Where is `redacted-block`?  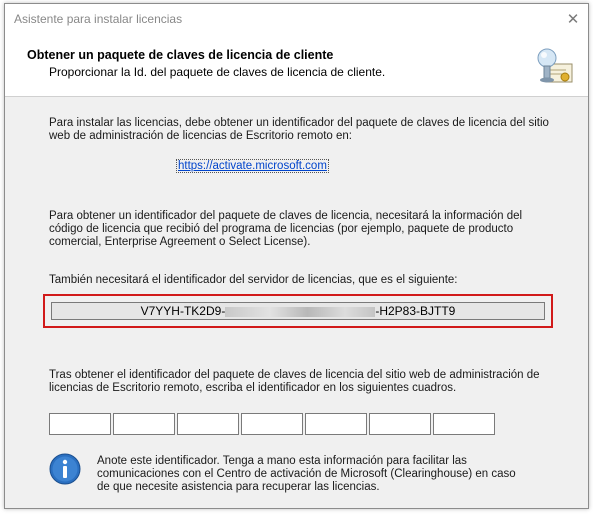
redacted-block is located at coordinates (300, 311).